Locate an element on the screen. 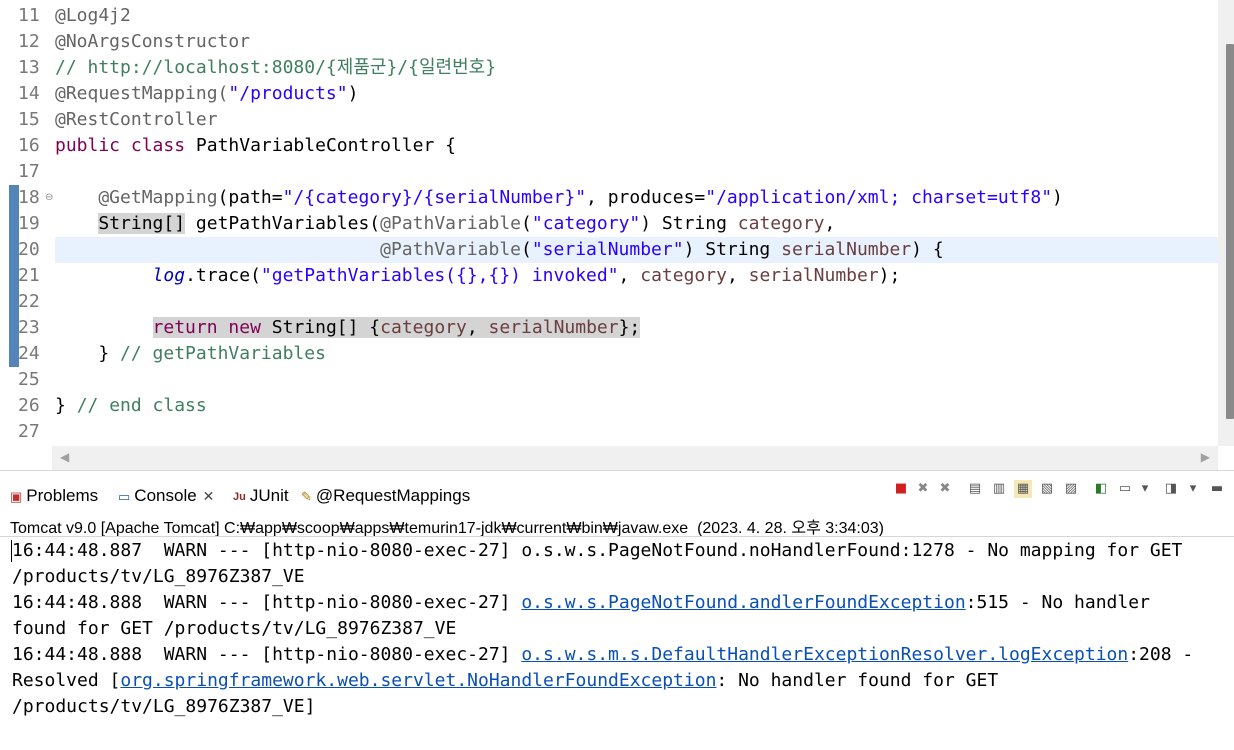  word-wrap-icon: ▦ is located at coordinates (1023, 489).